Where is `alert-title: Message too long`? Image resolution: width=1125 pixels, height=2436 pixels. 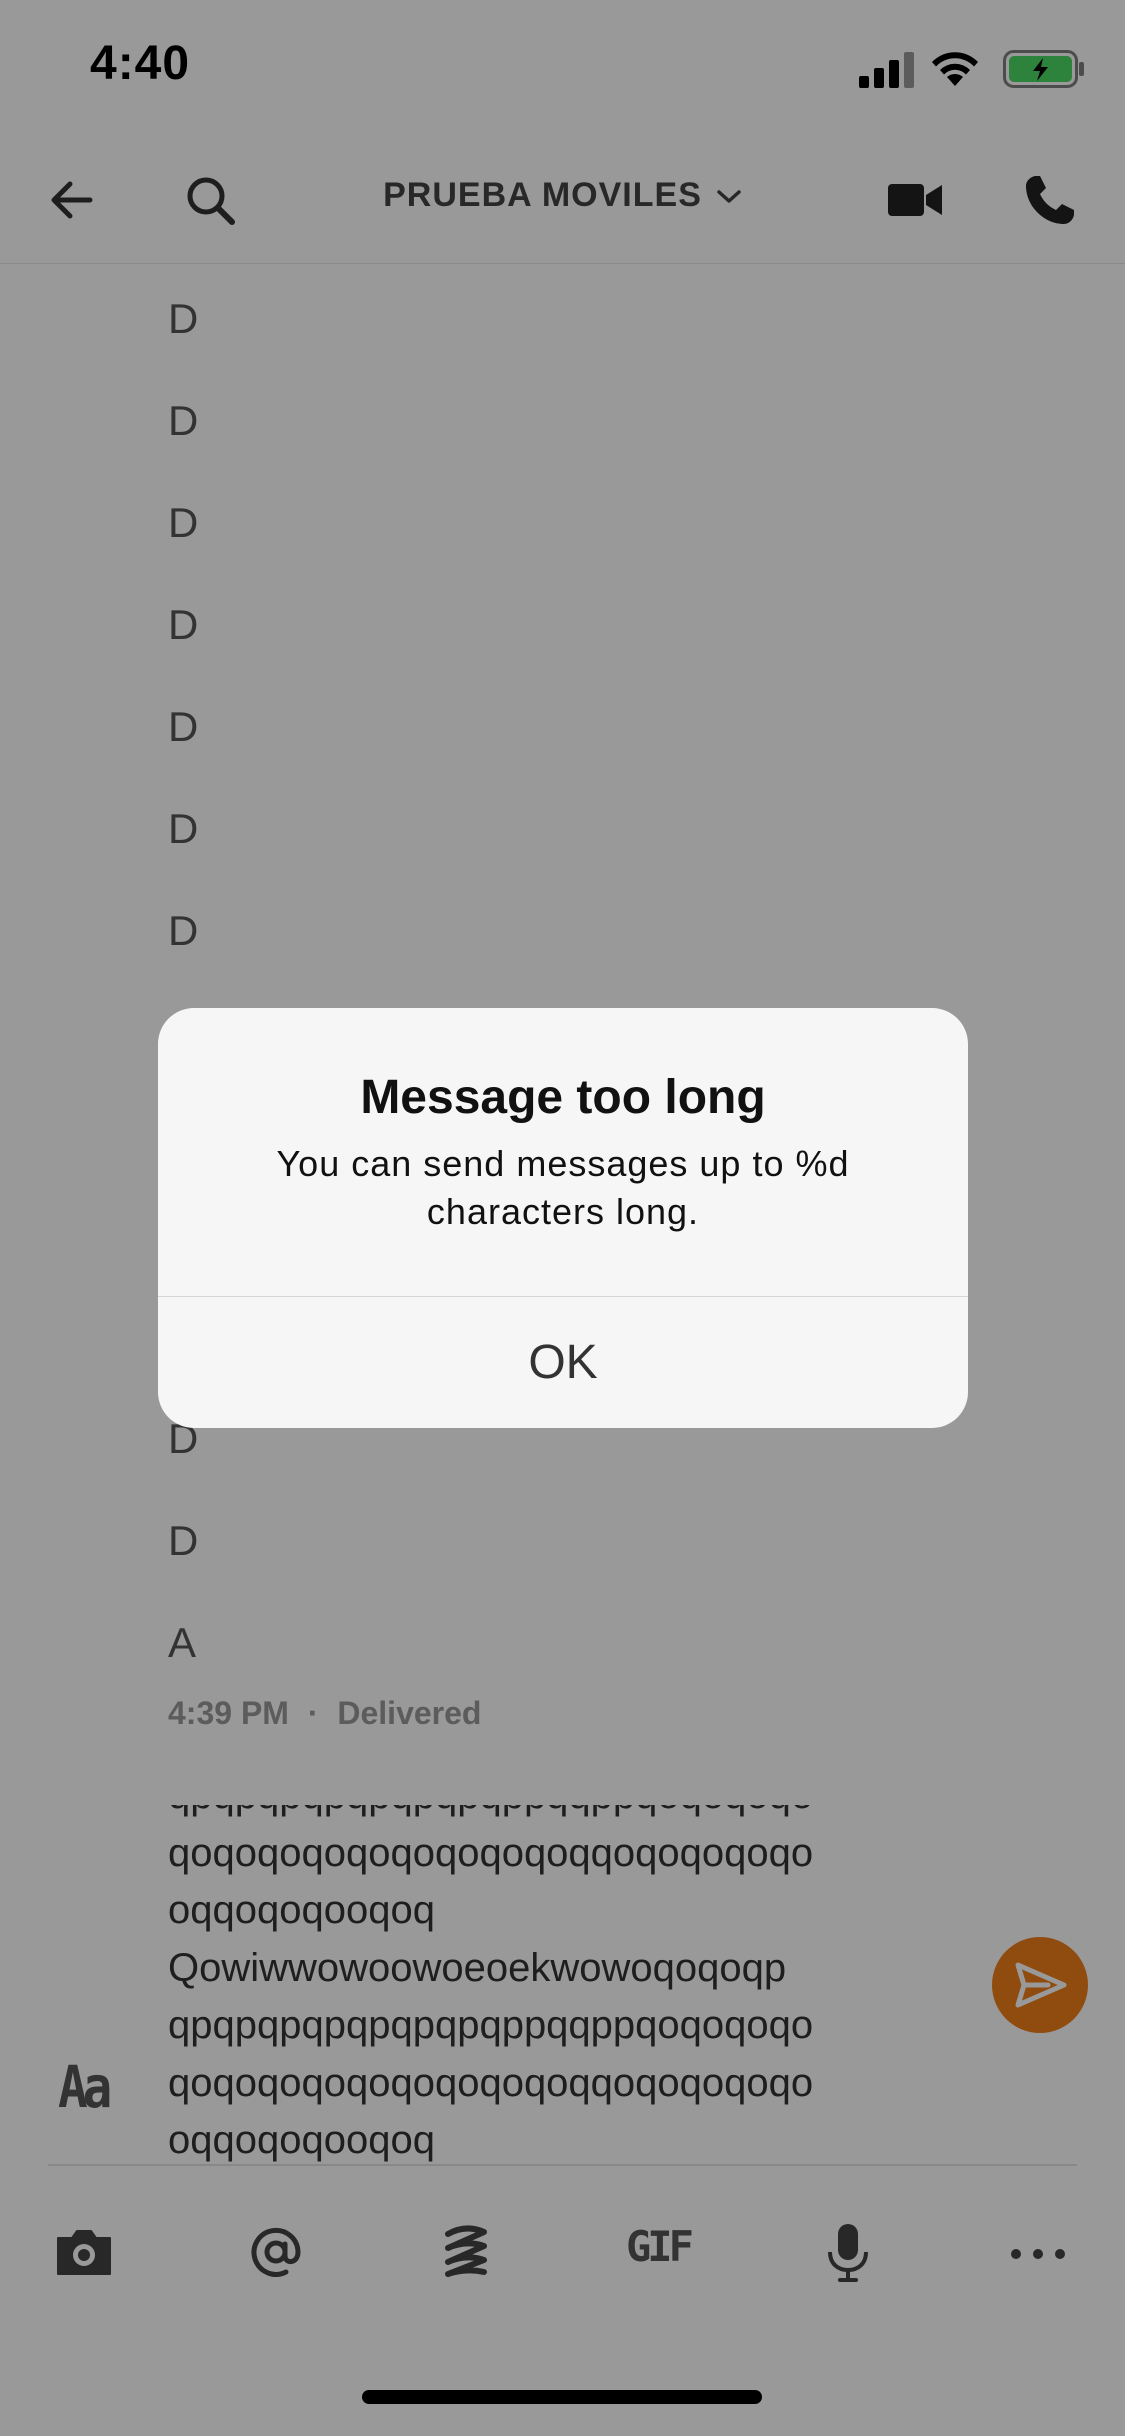
alert-title: Message too long is located at coordinates (563, 1097).